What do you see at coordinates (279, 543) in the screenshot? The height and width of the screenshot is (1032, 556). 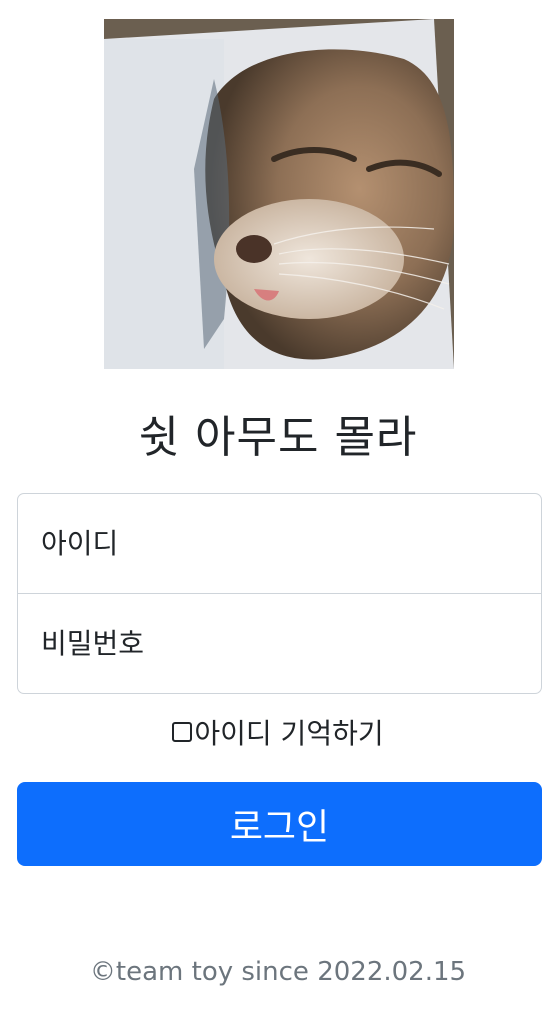 I see `id-field` at bounding box center [279, 543].